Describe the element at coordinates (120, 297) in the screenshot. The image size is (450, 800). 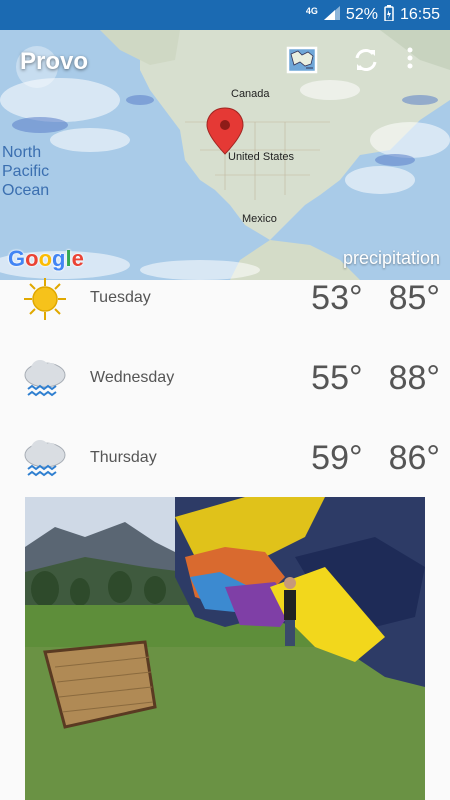
I see `forecast-day: Tuesday` at that location.